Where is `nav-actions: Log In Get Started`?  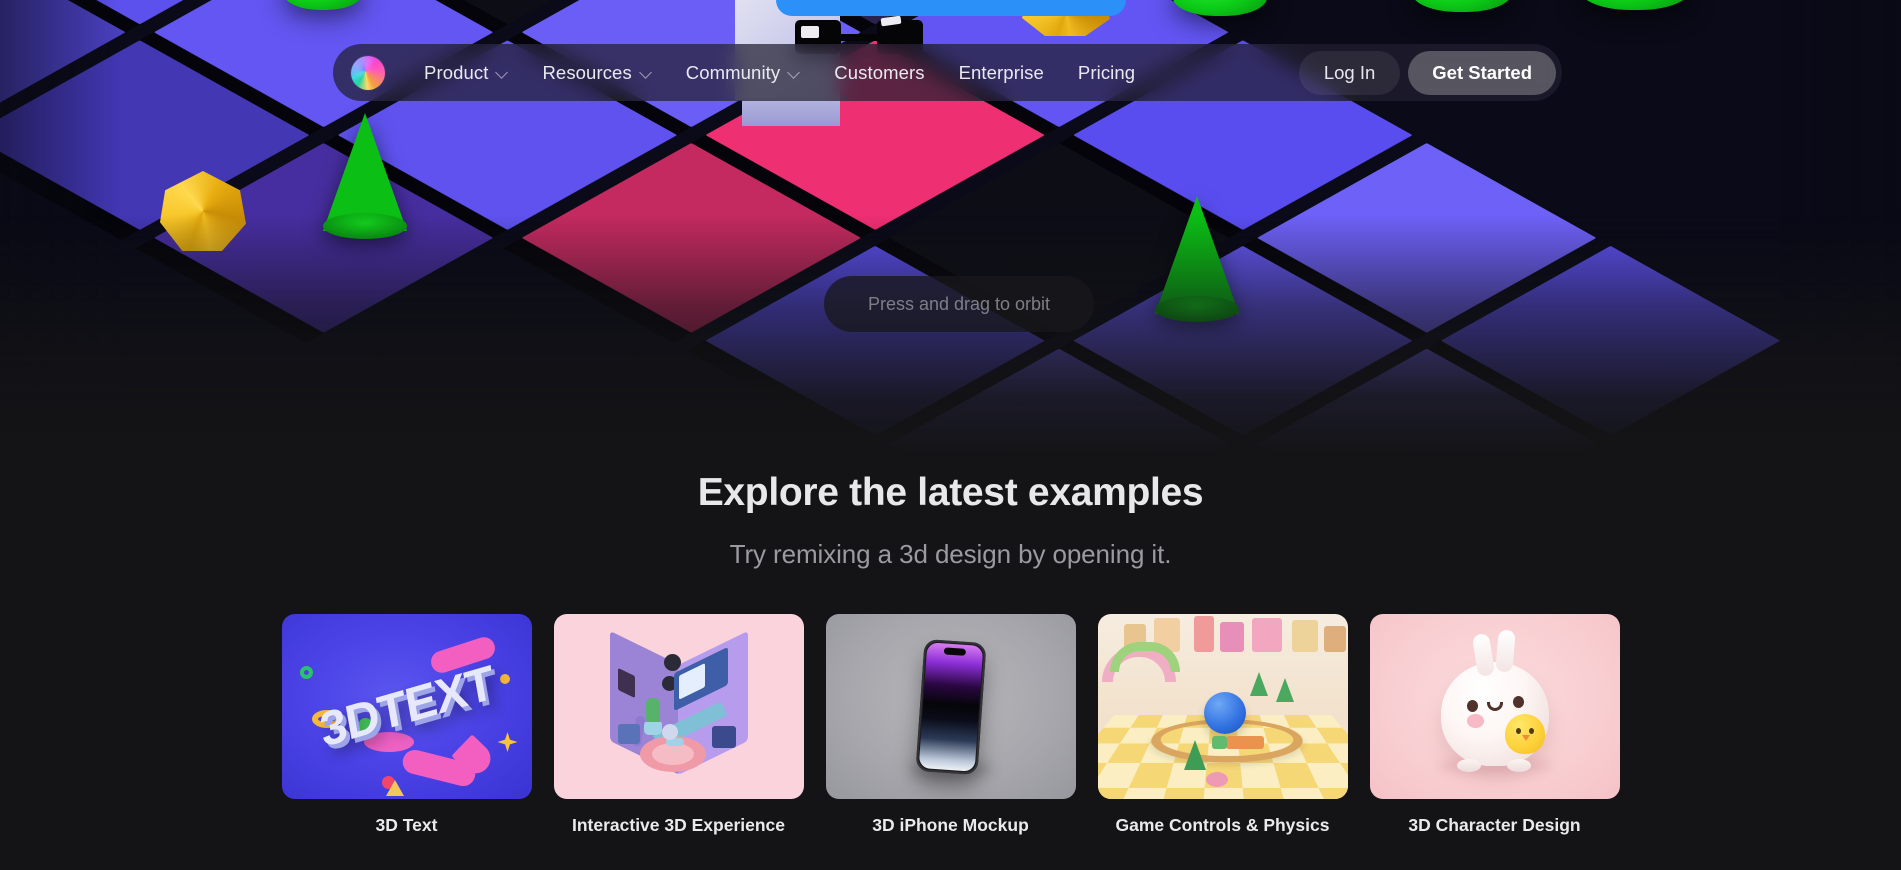
nav-actions: Log In Get Started is located at coordinates (1427, 72).